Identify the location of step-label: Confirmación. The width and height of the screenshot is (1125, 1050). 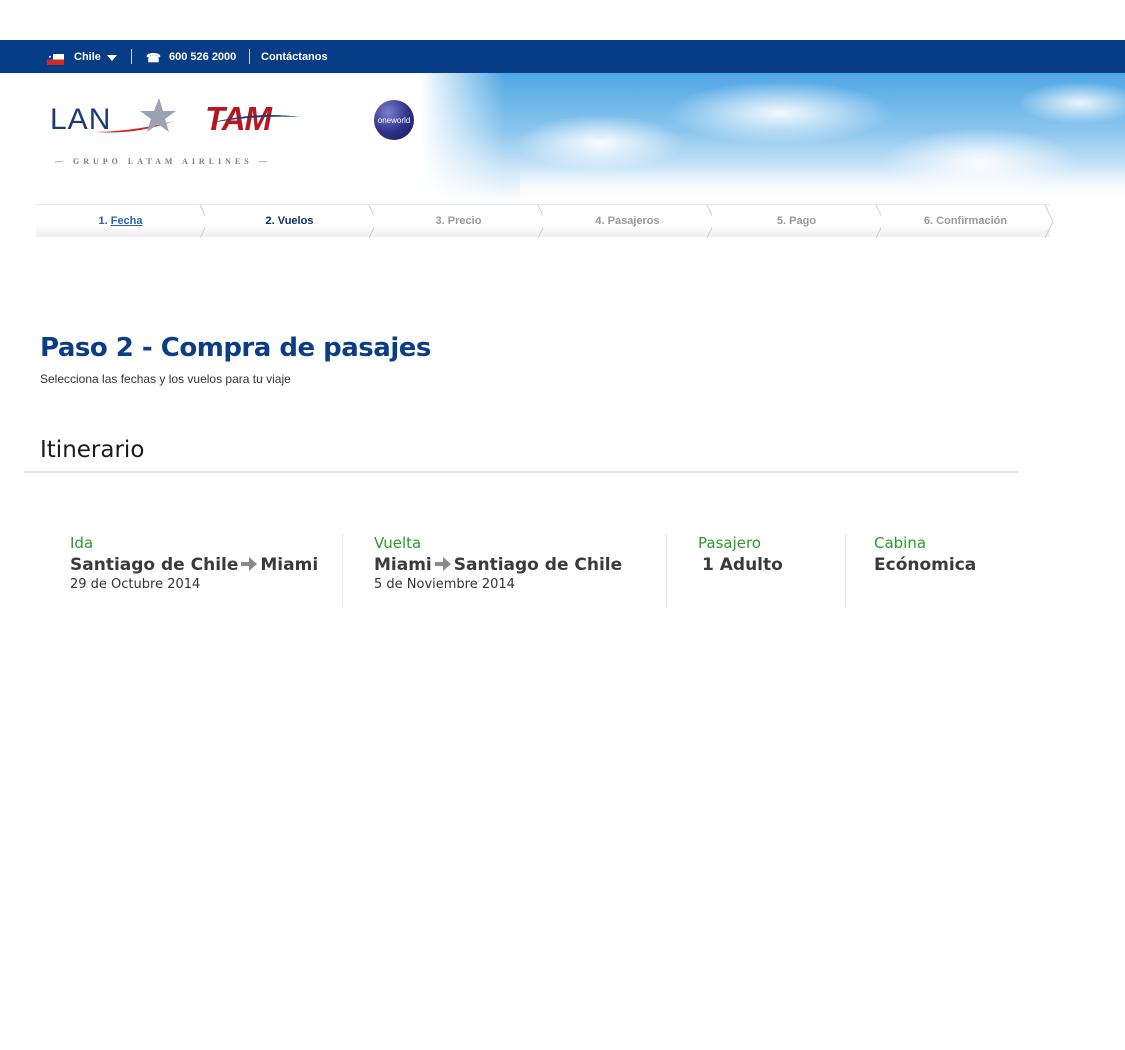
(972, 221).